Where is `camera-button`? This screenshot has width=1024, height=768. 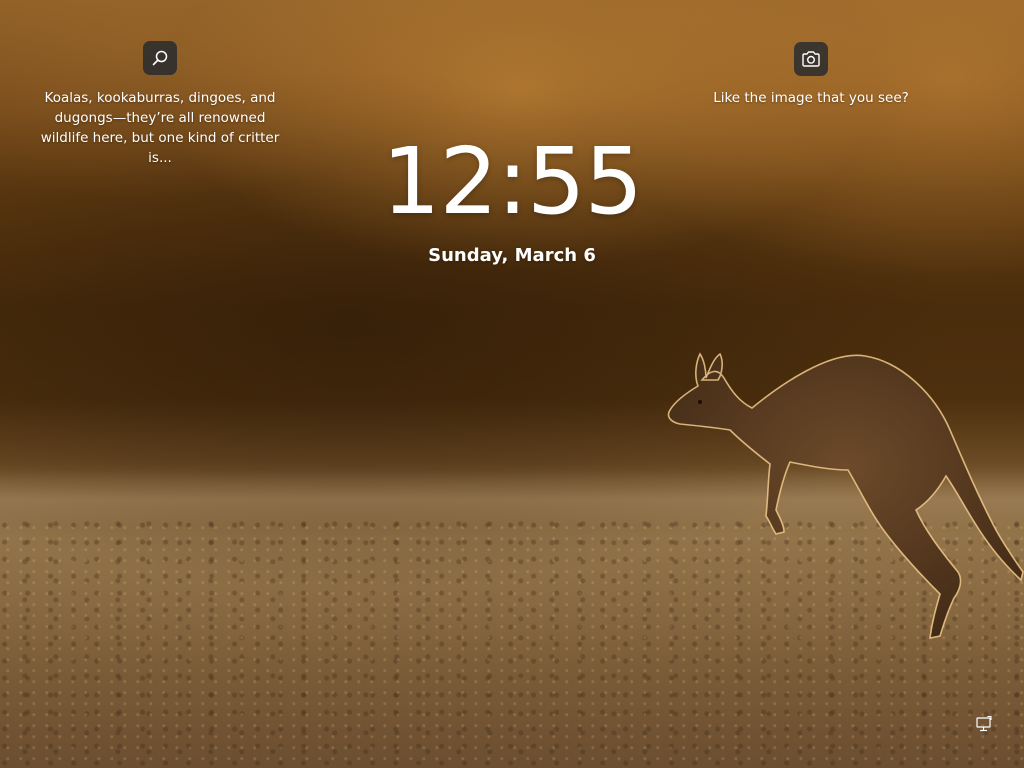
camera-button is located at coordinates (811, 59).